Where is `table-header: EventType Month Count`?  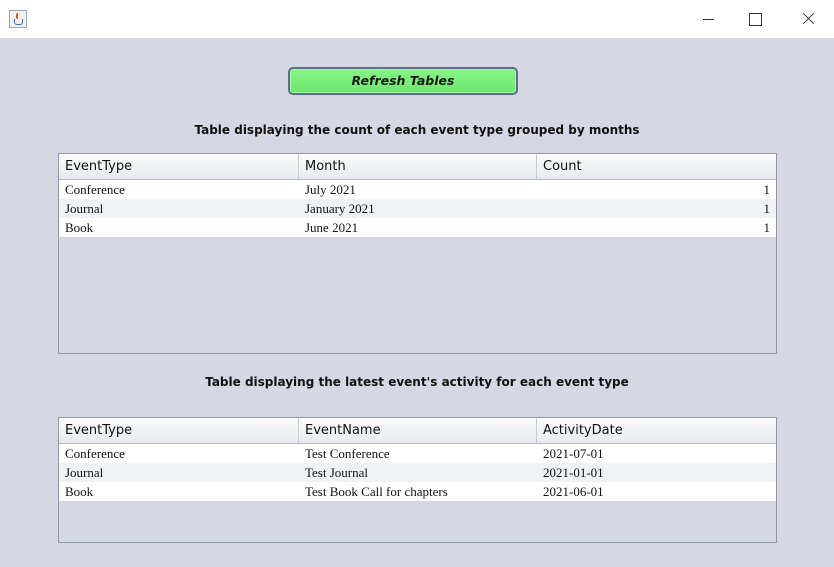
table-header: EventType Month Count is located at coordinates (417, 167).